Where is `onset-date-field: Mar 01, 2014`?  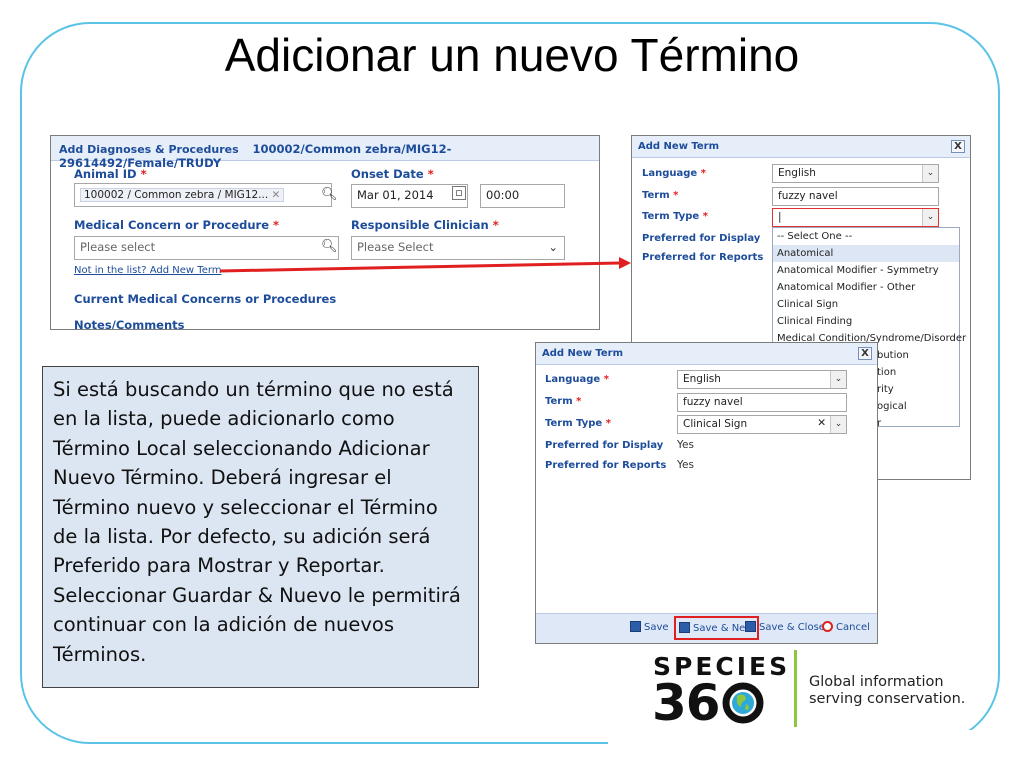
onset-date-field: Mar 01, 2014 is located at coordinates (409, 196).